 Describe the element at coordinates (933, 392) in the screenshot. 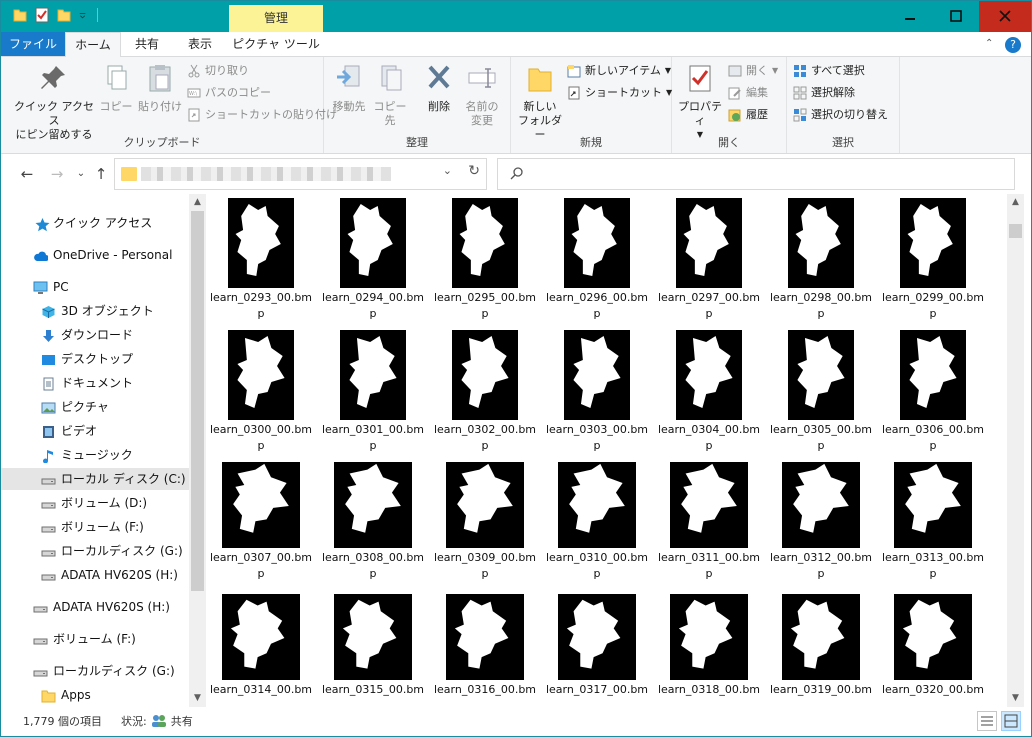

I see `file-item: learn_0306_00.bmp` at that location.